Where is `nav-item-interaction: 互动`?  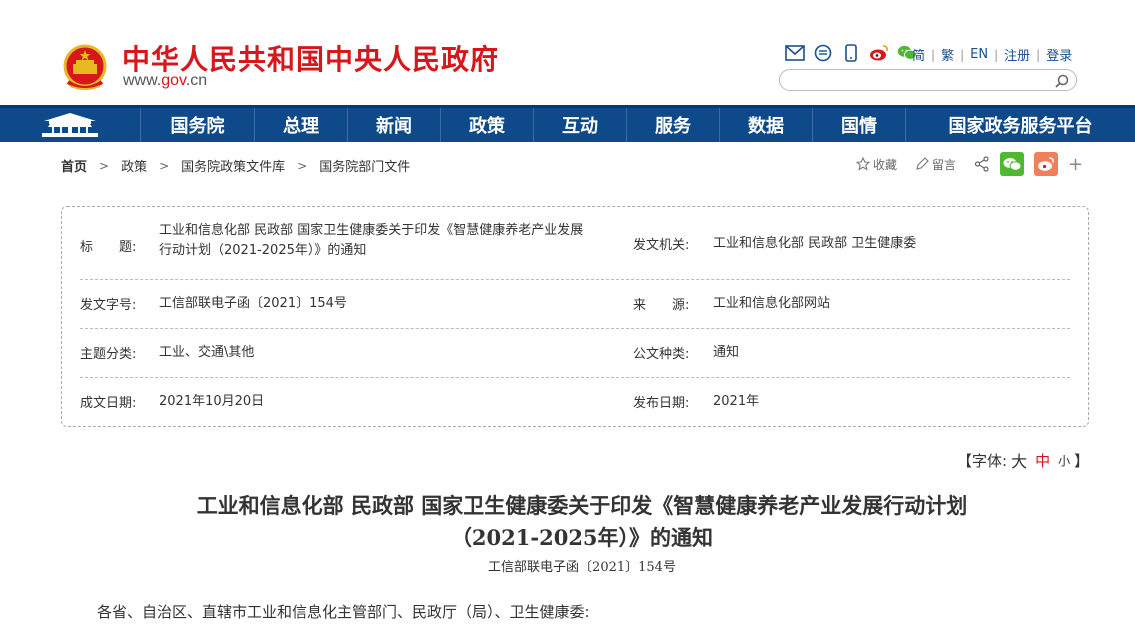 nav-item-interaction: 互动 is located at coordinates (579, 125).